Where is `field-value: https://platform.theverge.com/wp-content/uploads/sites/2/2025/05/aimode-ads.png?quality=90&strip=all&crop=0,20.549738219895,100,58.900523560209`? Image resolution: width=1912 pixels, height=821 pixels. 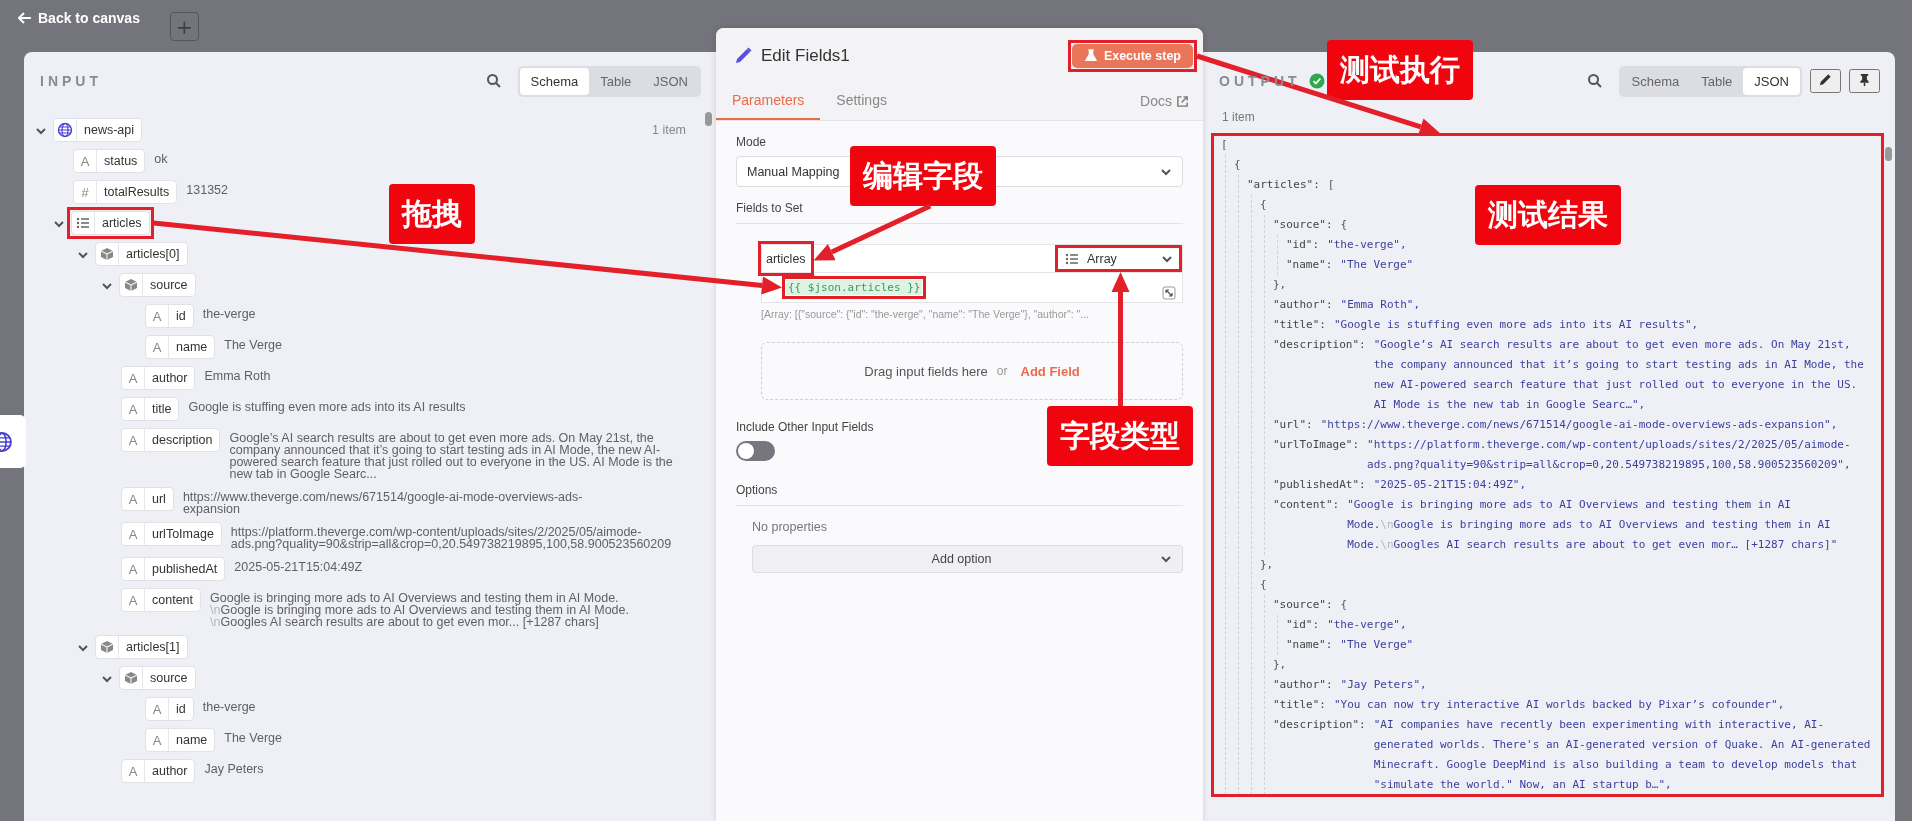
field-value: https://platform.theverge.com/wp-content/uploads/sites/2/2025/05/aimode-ads.png?quality=90&strip=all&crop=0,20.549738219895,100,58.900523560209 is located at coordinates (451, 537).